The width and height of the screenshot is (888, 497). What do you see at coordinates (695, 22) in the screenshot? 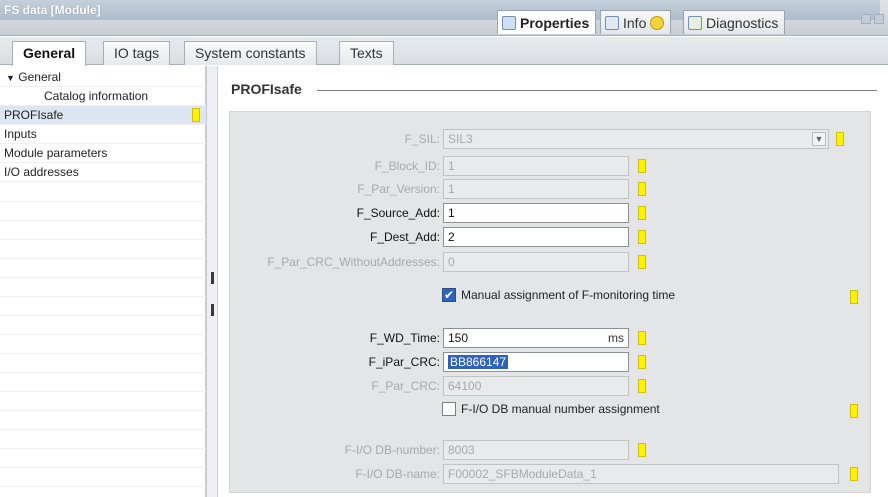
I see `diagnostics-icon` at bounding box center [695, 22].